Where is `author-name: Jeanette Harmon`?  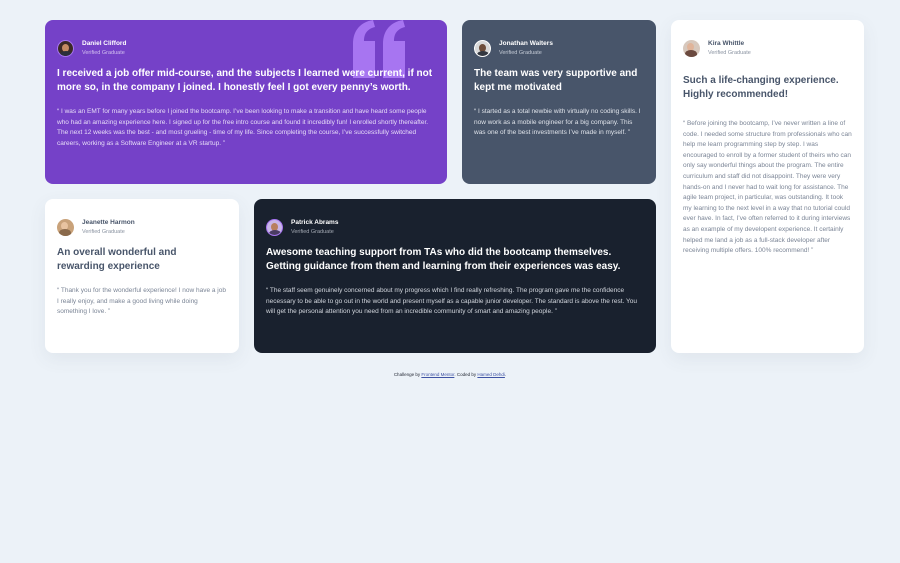 author-name: Jeanette Harmon is located at coordinates (108, 222).